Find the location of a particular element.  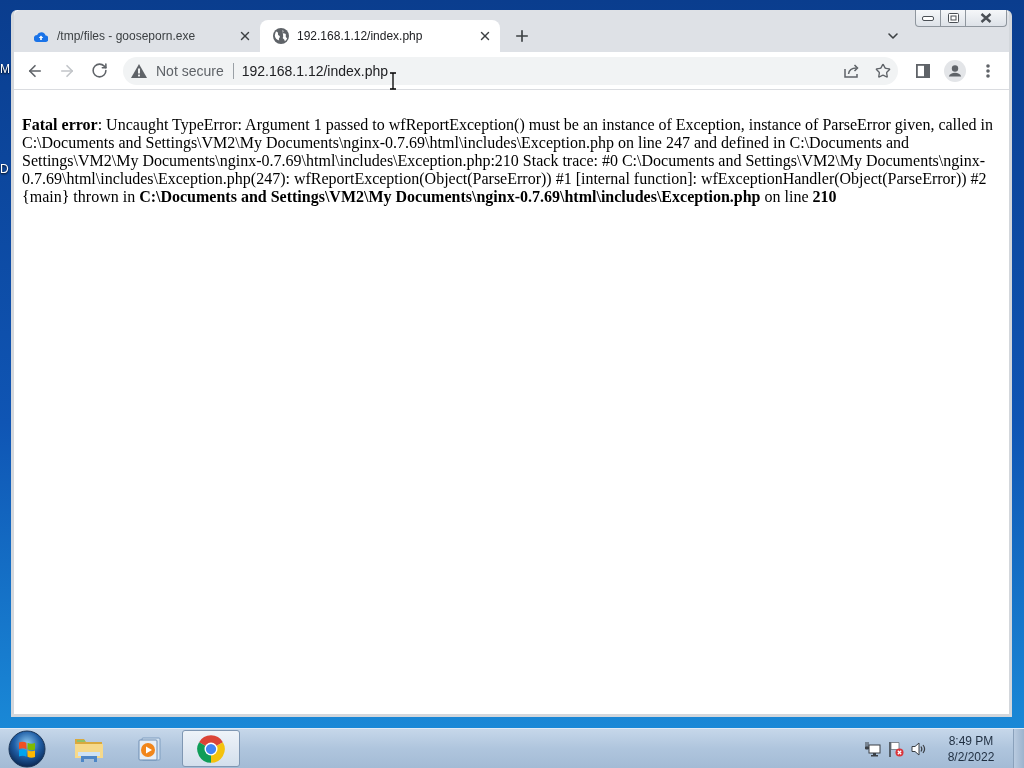

taskbar-app-button is located at coordinates (211, 748).